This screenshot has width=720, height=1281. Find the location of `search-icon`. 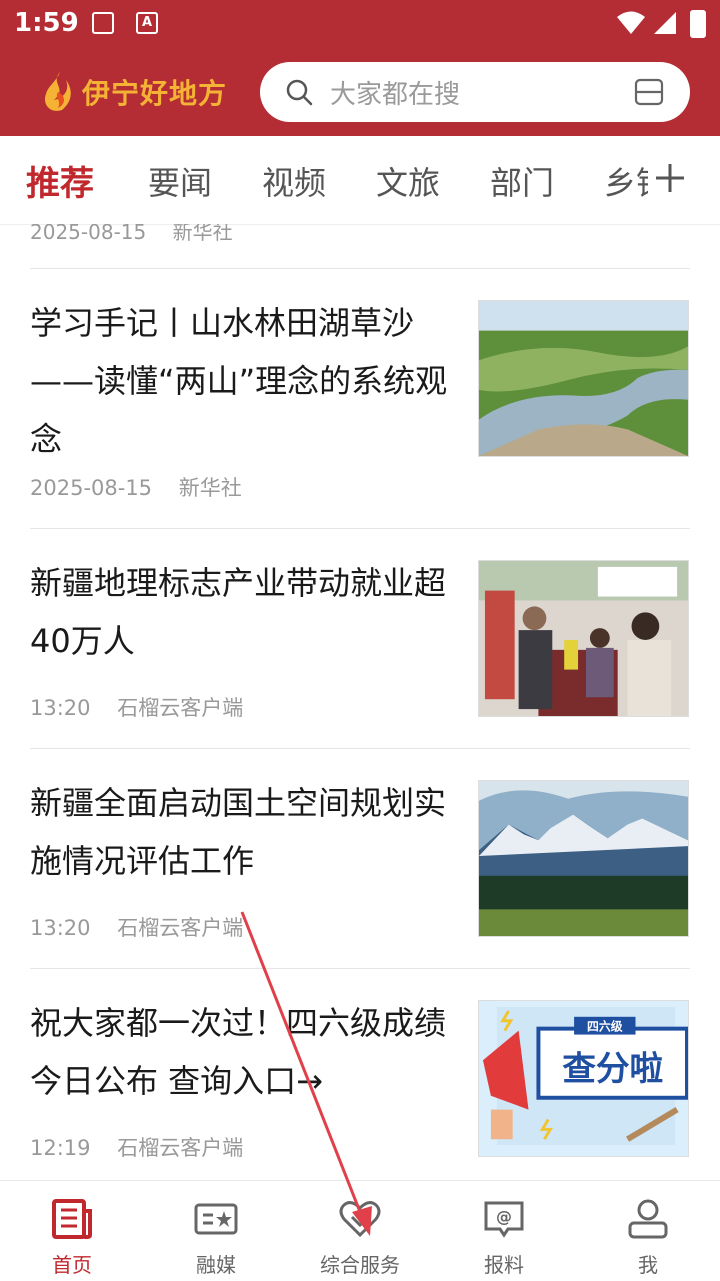

search-icon is located at coordinates (299, 92).